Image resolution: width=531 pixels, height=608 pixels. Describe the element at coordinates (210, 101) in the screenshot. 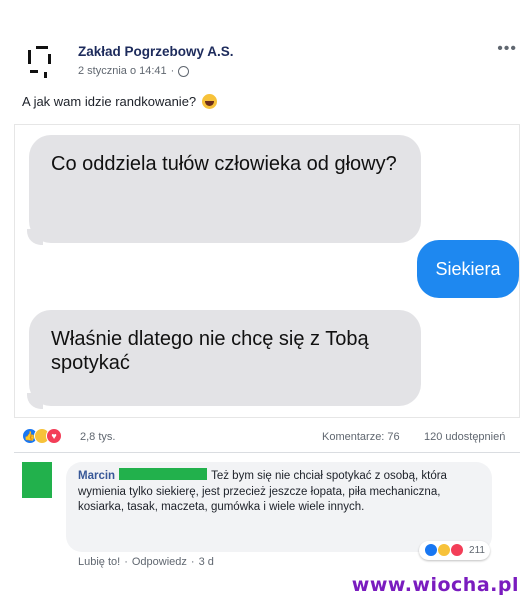

I see `laughing-emoji-icon` at that location.